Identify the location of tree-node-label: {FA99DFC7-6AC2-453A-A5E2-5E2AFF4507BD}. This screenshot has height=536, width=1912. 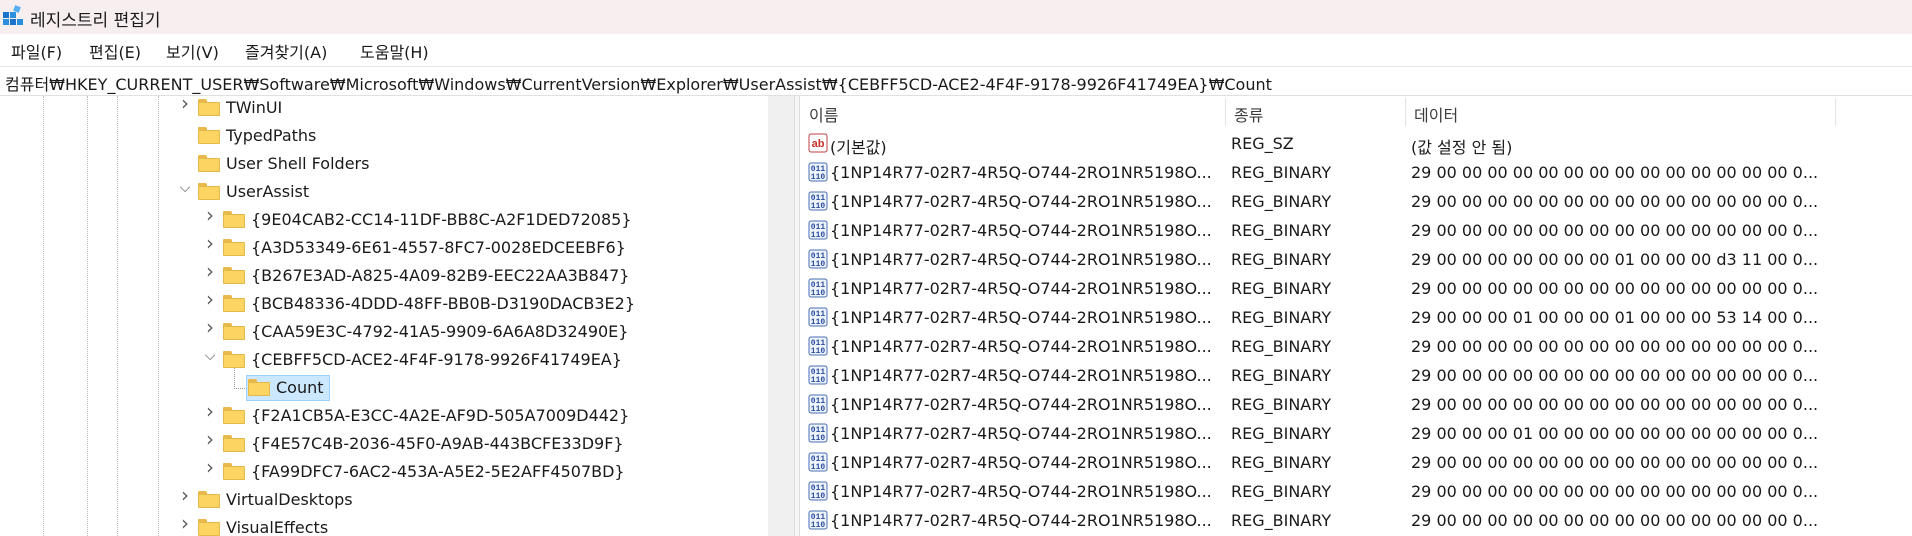
(438, 471).